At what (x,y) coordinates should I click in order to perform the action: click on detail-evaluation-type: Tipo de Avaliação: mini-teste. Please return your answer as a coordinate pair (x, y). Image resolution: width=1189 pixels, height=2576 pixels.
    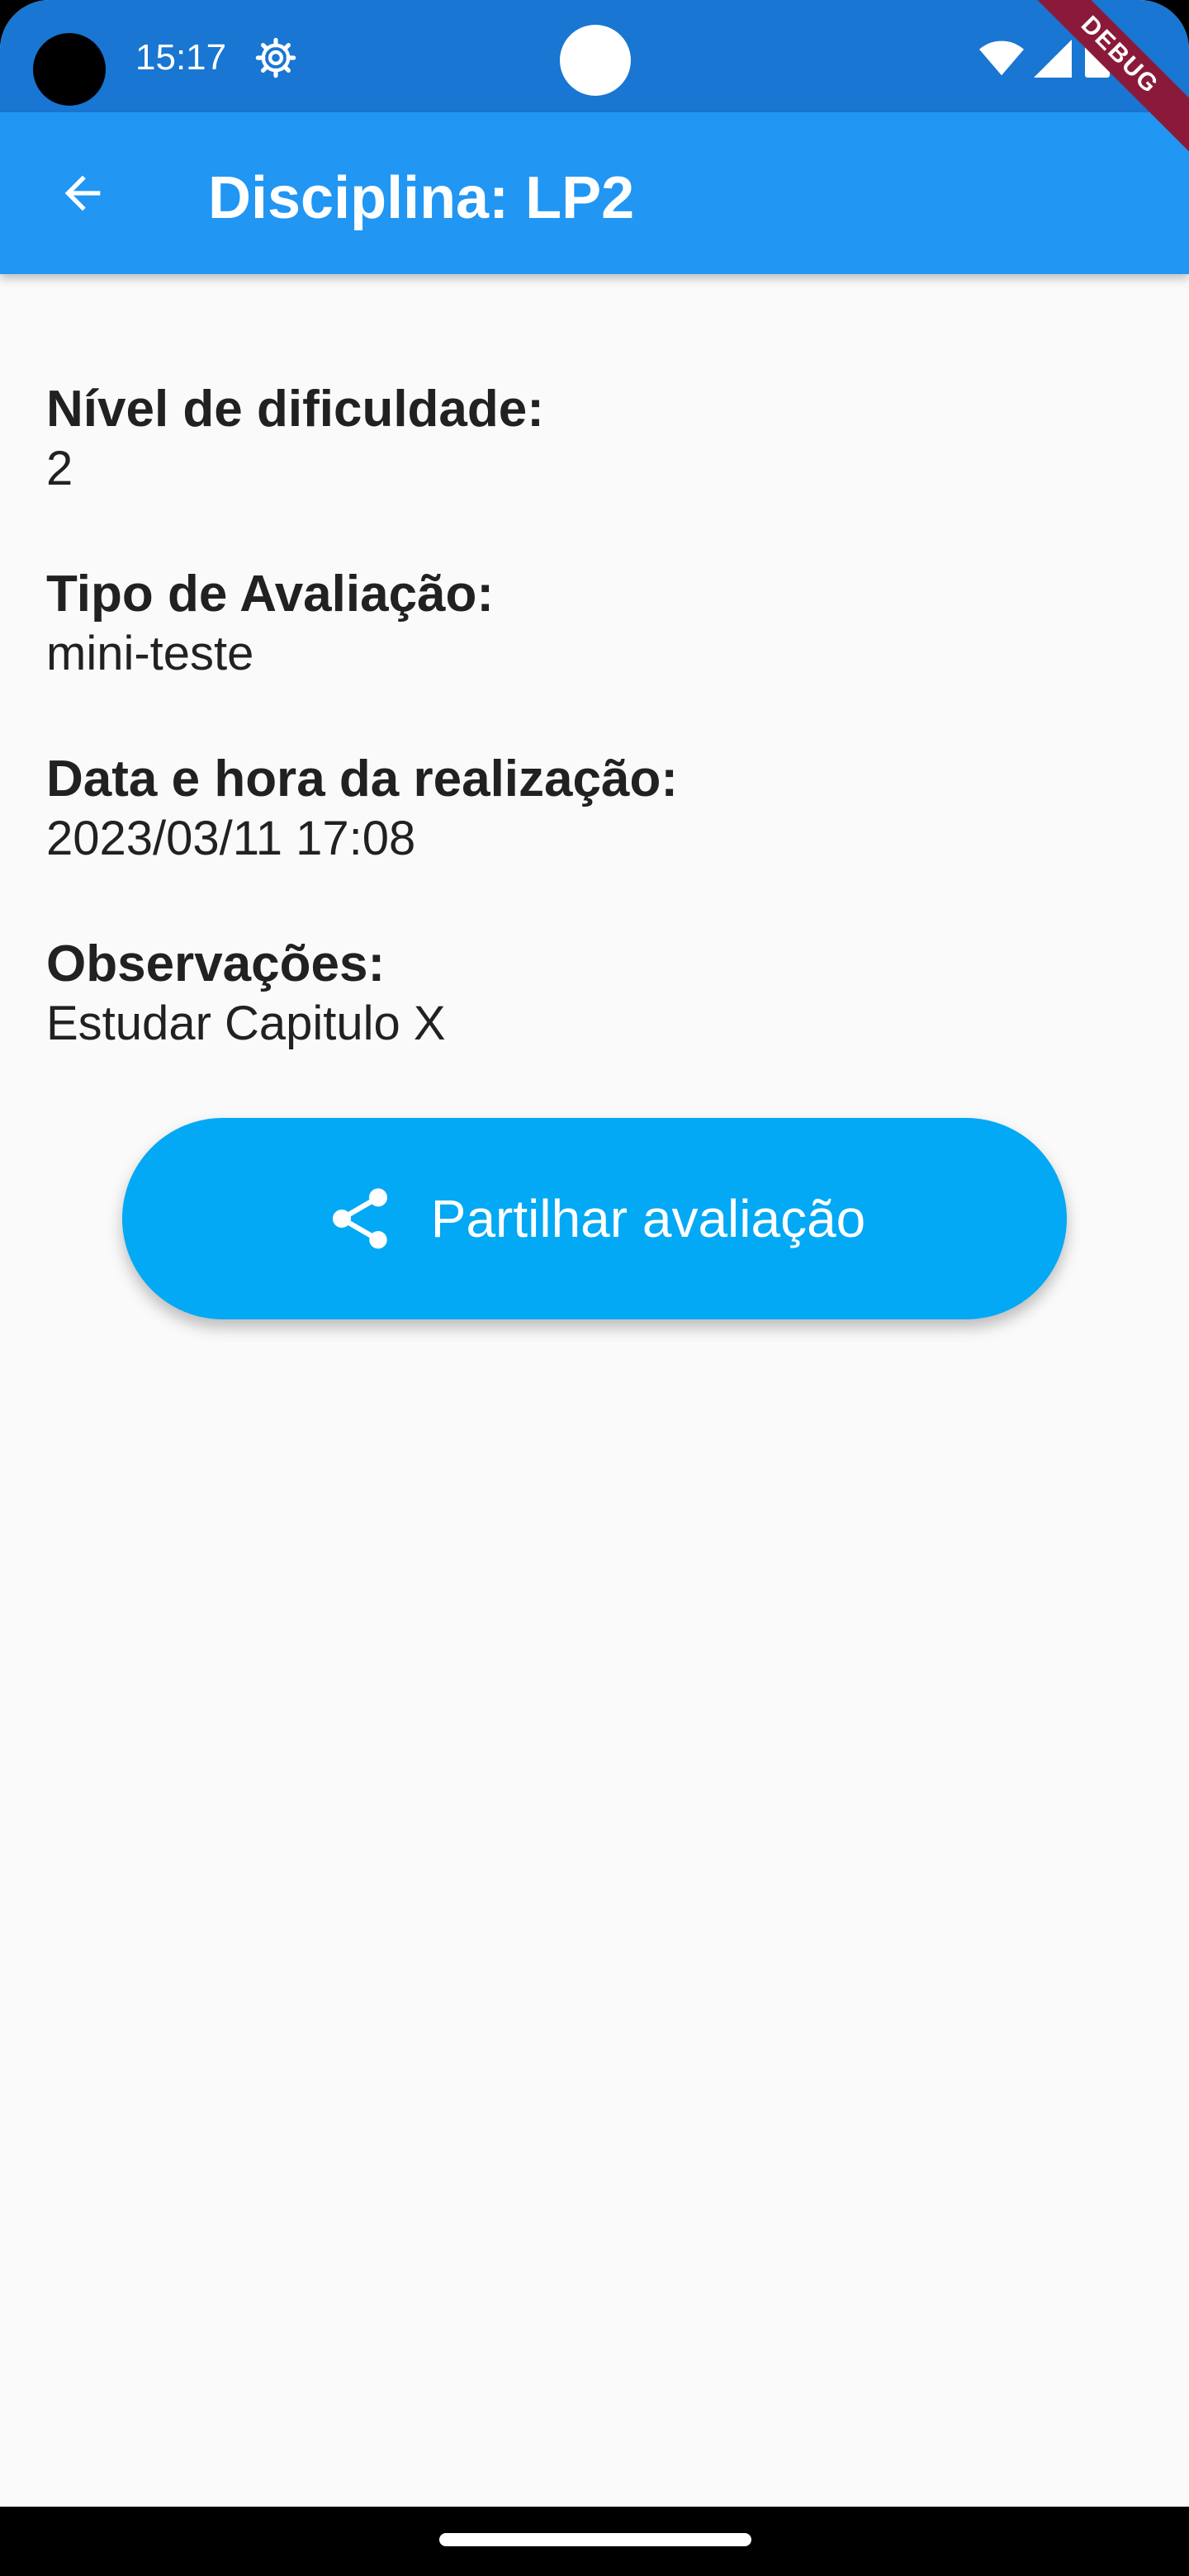
    Looking at the image, I should click on (270, 624).